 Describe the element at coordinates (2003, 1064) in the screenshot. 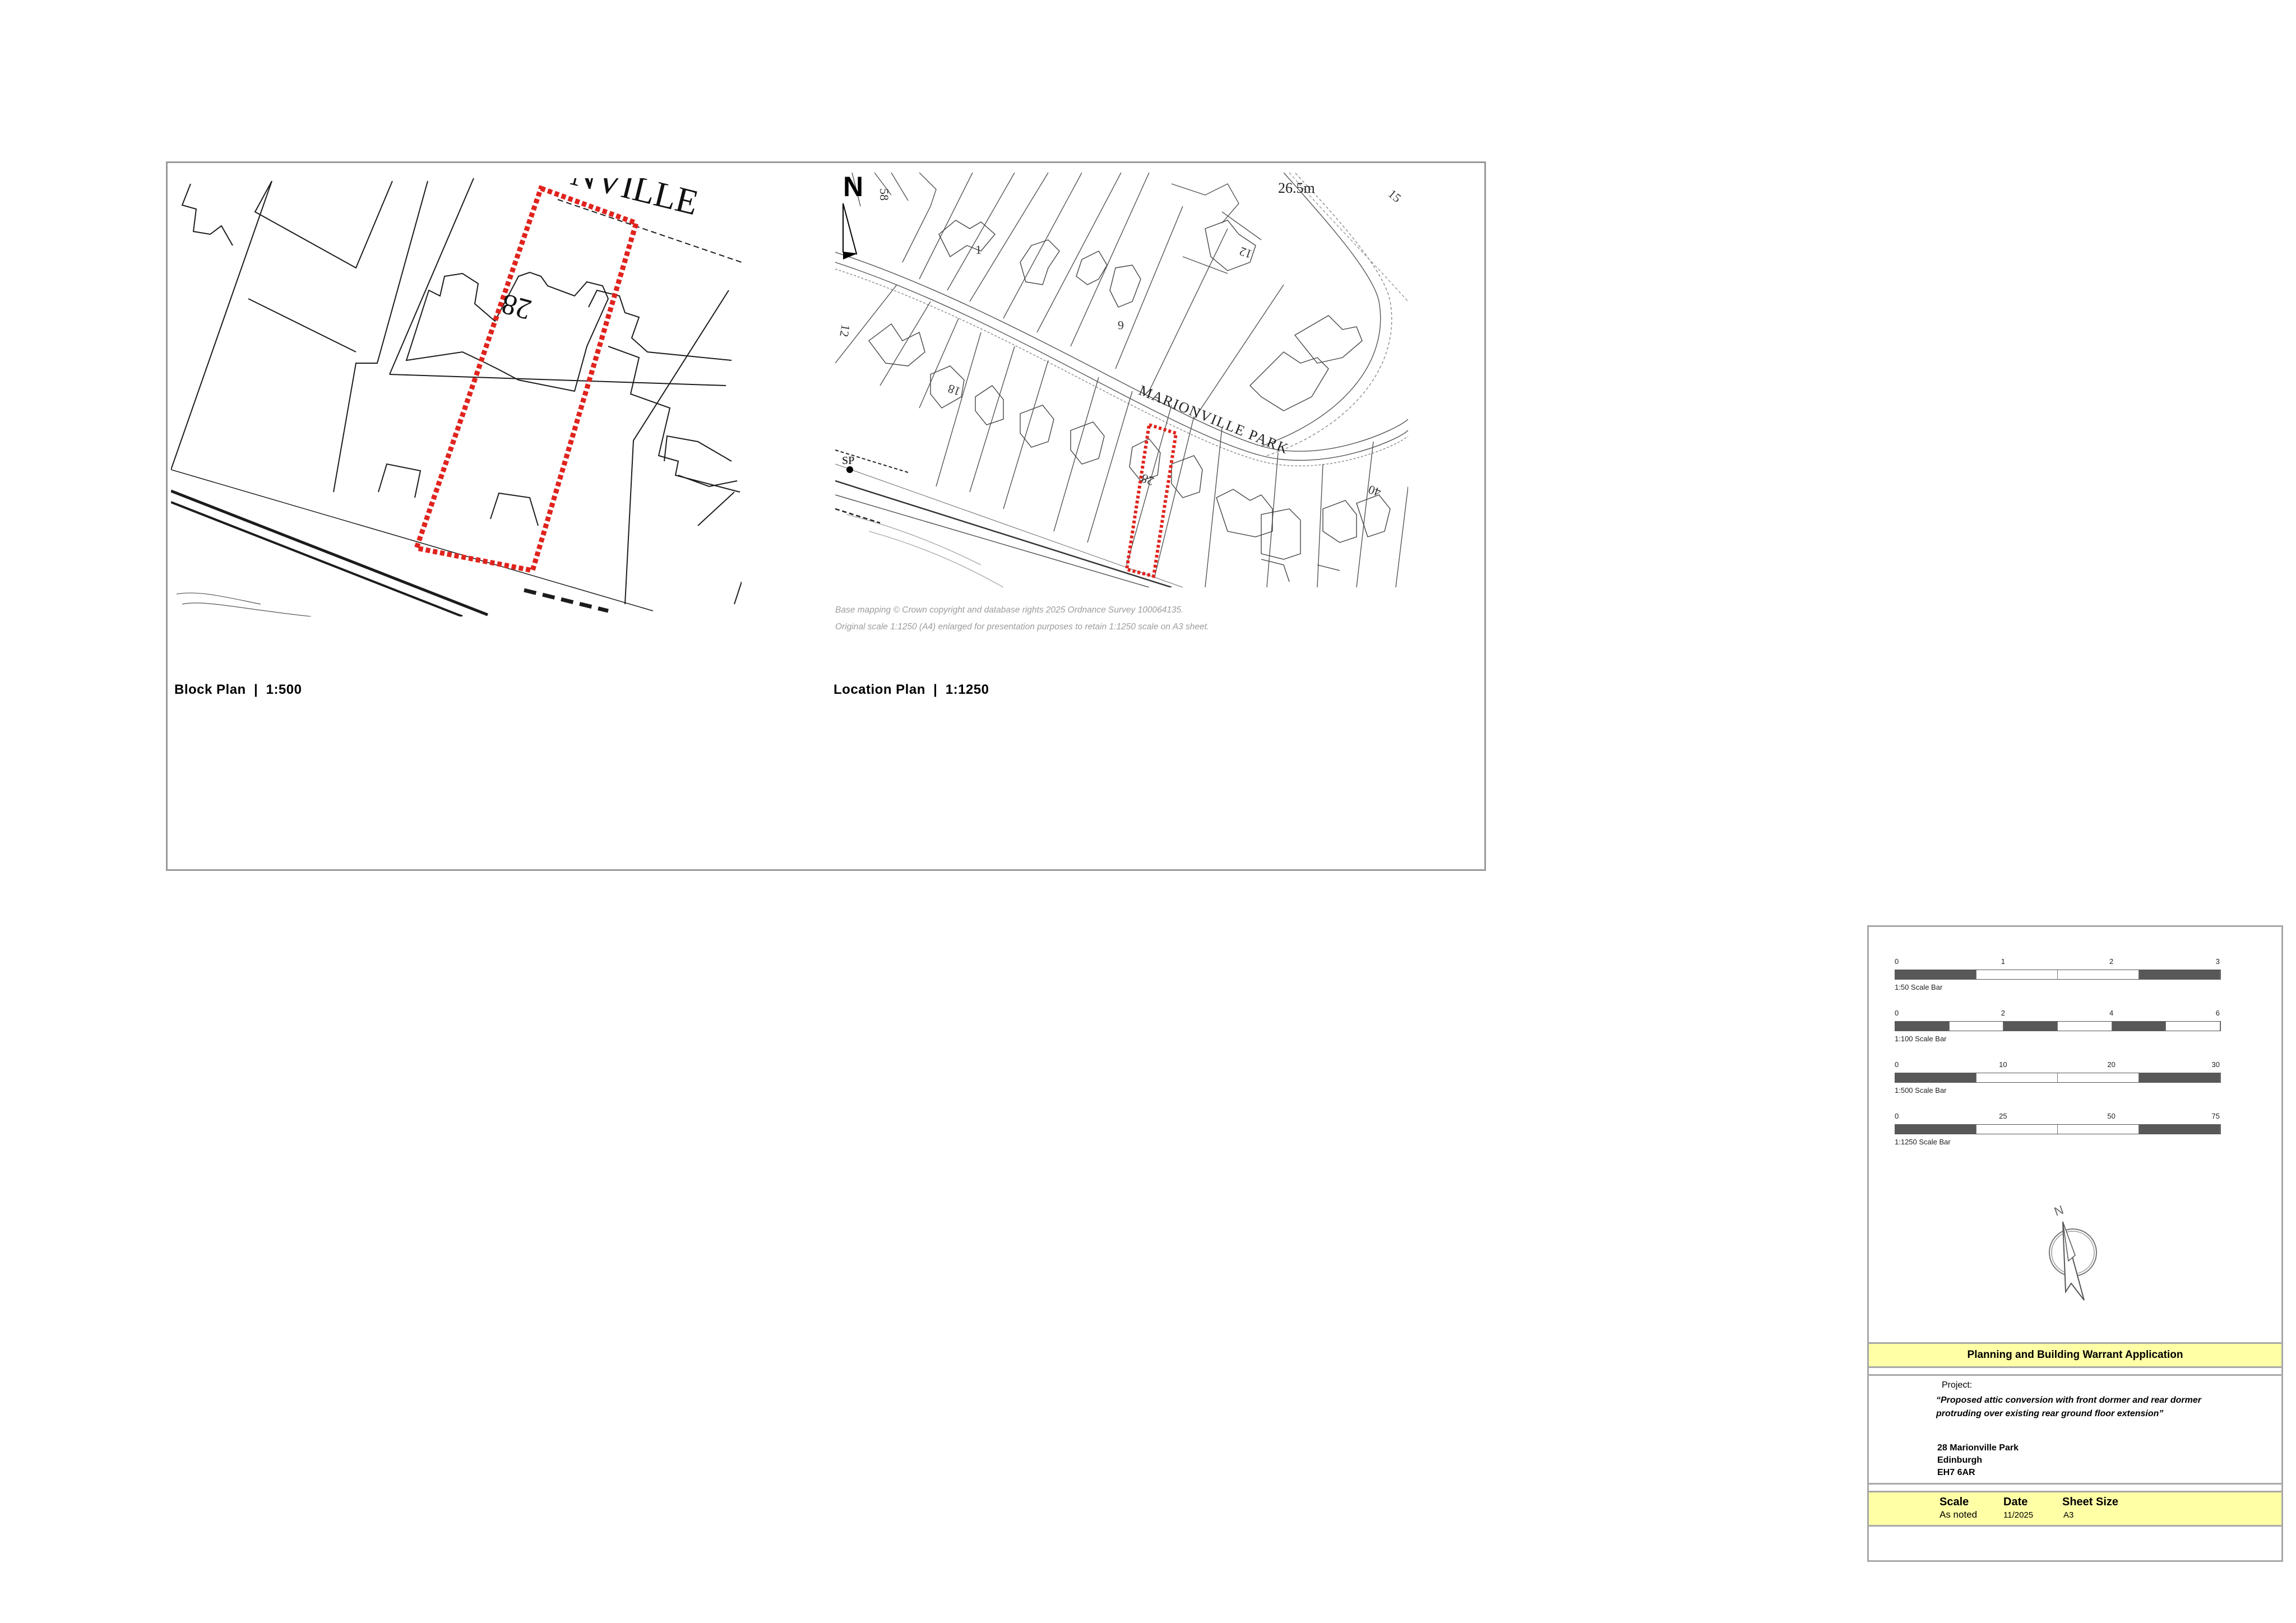

I see `scale-tick-label: 10` at that location.